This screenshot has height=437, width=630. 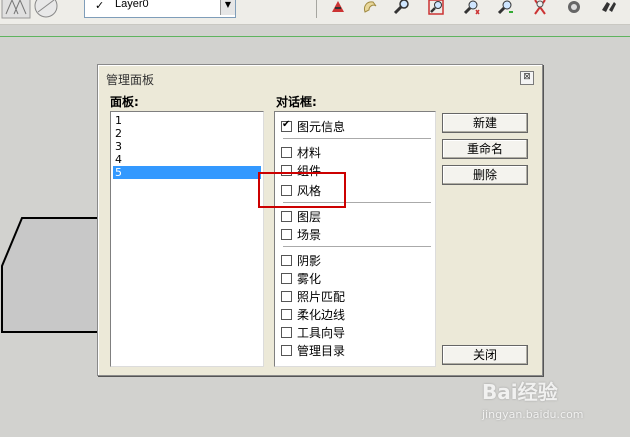 What do you see at coordinates (187, 146) in the screenshot?
I see `list-item: 3` at bounding box center [187, 146].